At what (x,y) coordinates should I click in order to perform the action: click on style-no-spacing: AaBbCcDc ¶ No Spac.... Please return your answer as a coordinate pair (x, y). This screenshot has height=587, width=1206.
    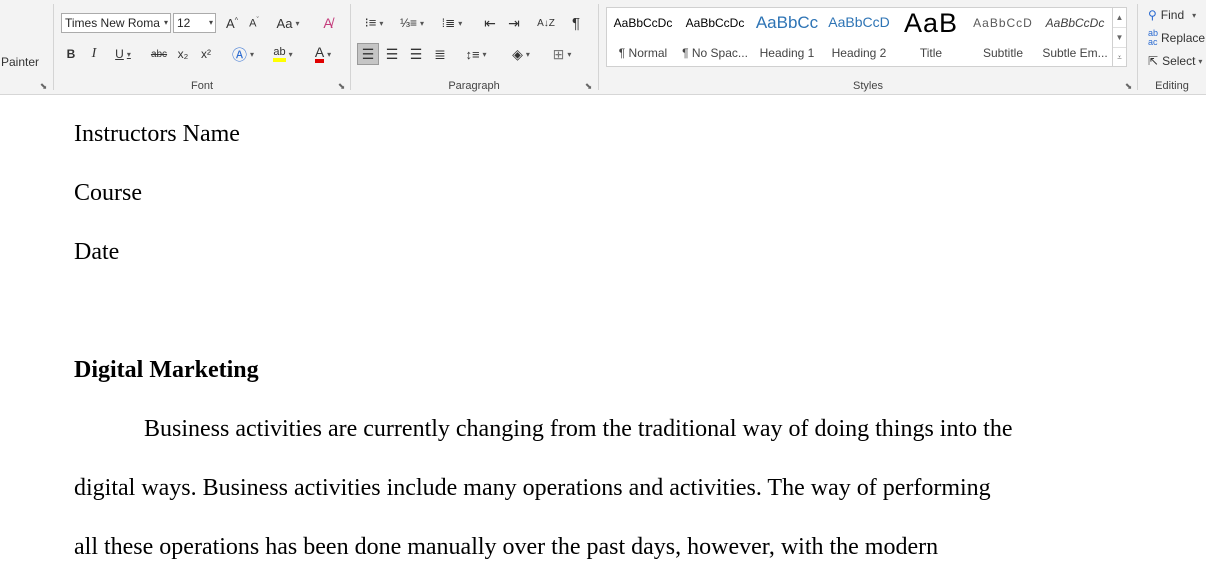
    Looking at the image, I should click on (715, 37).